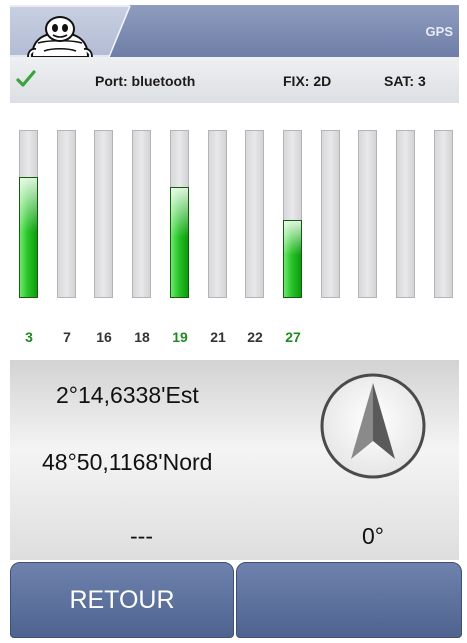 The width and height of the screenshot is (467, 643). Describe the element at coordinates (373, 426) in the screenshot. I see `compass-arrow-icon` at that location.